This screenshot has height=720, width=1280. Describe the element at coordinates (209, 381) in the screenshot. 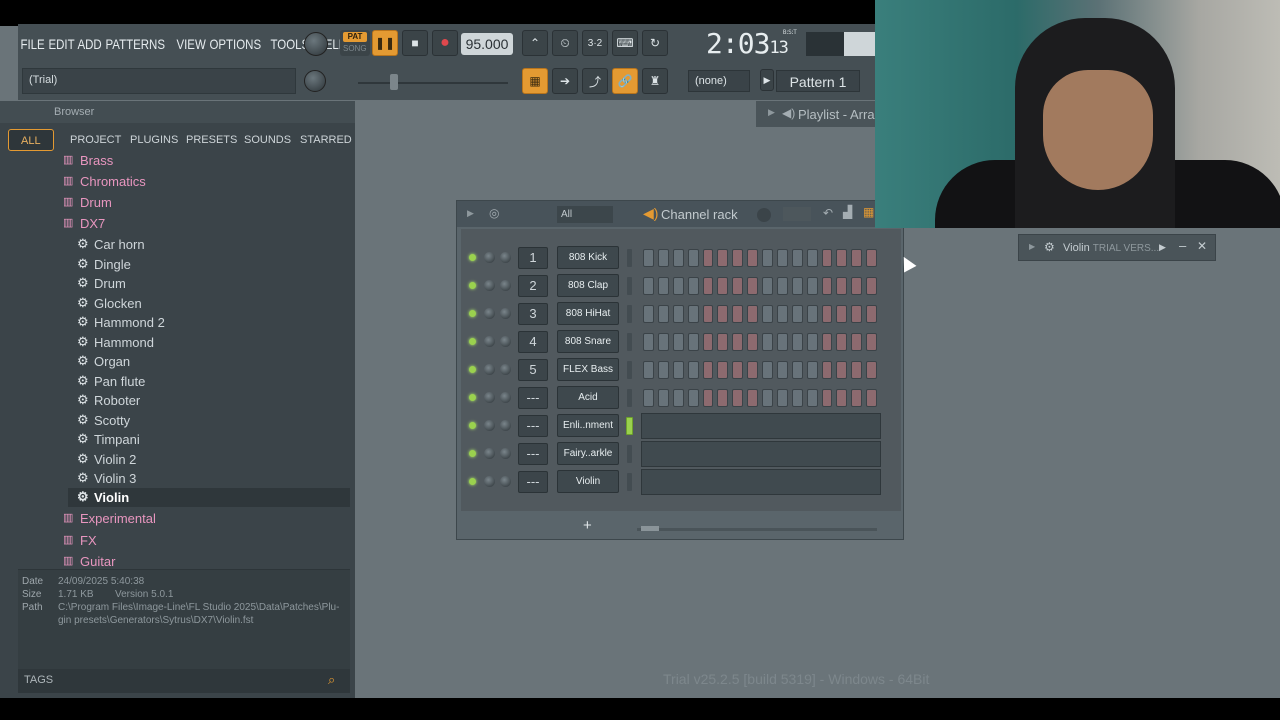

I see `patch-item: ⚙ Pan flute` at that location.